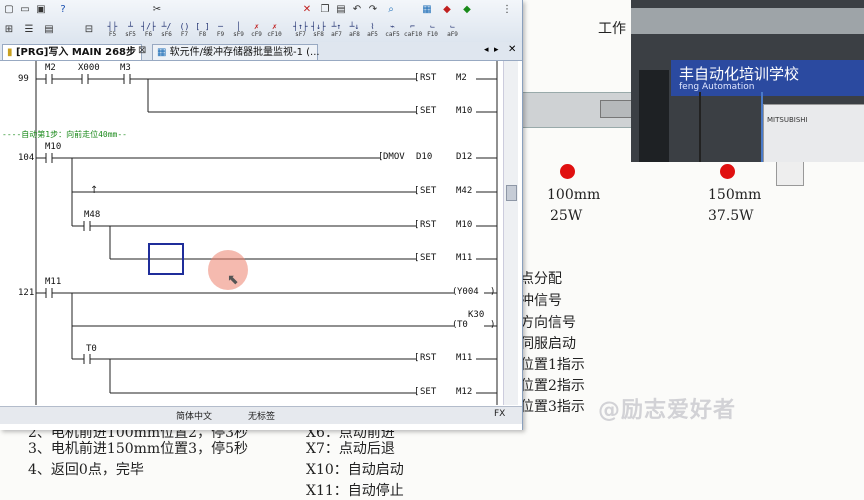  What do you see at coordinates (574, 195) in the screenshot?
I see `position-2-distance: 100mm` at bounding box center [574, 195].